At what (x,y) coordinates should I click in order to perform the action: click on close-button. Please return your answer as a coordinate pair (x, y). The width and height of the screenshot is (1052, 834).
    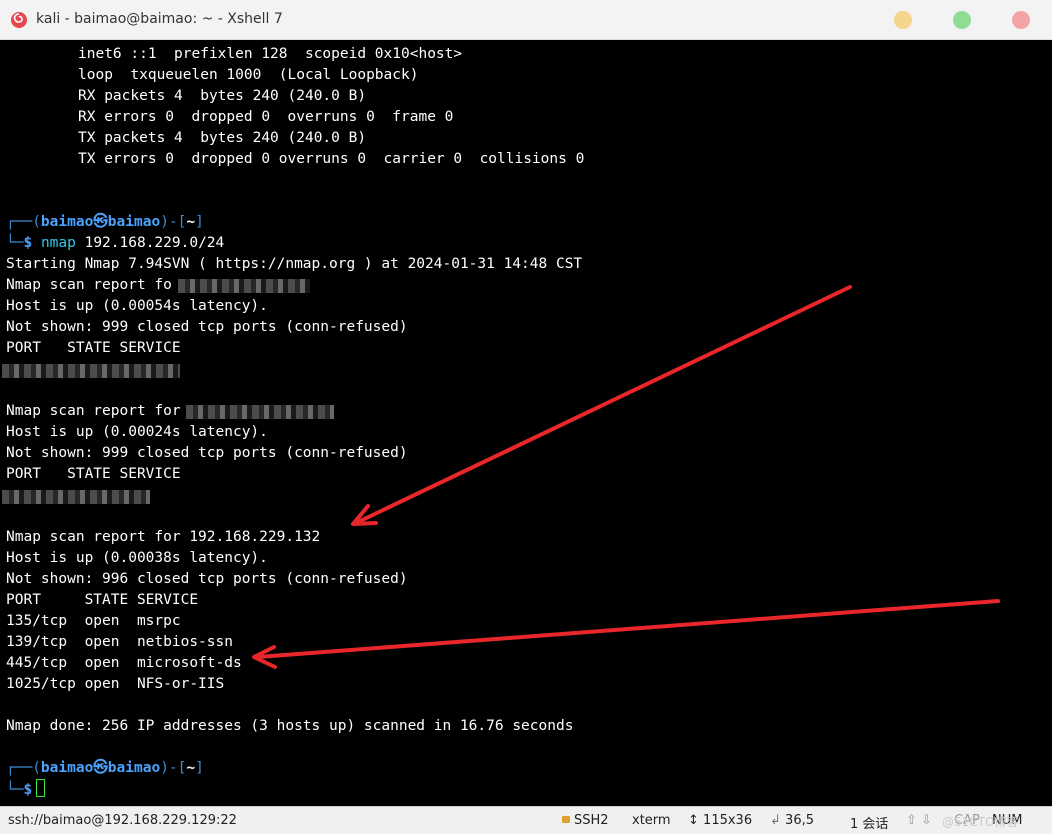
    Looking at the image, I should click on (1021, 20).